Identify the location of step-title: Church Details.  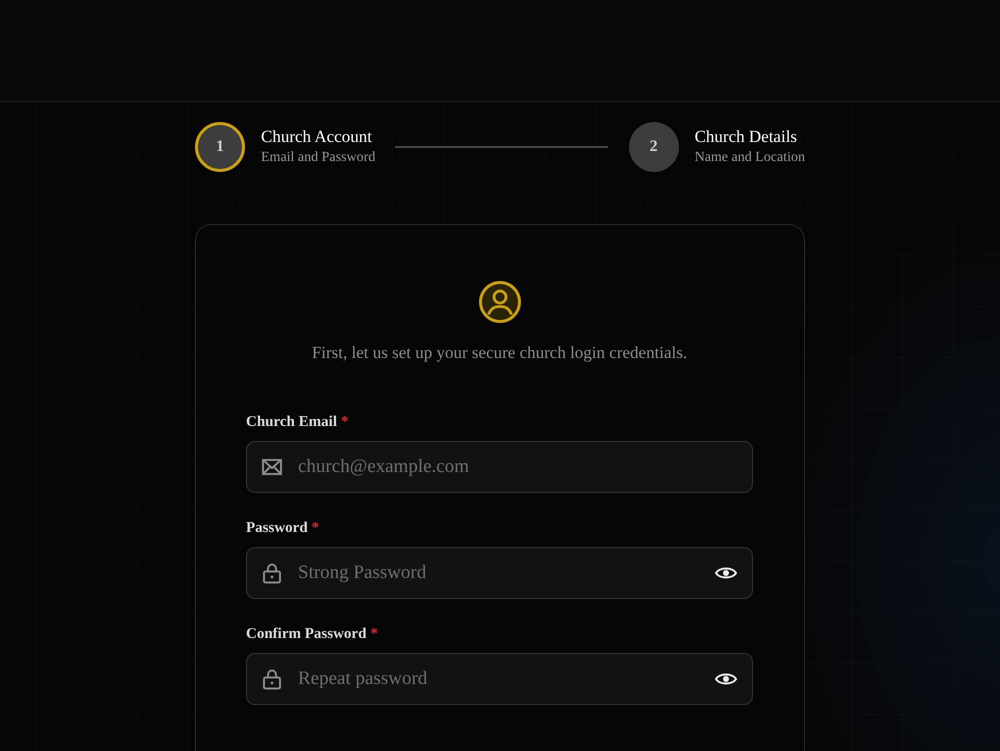
(746, 137).